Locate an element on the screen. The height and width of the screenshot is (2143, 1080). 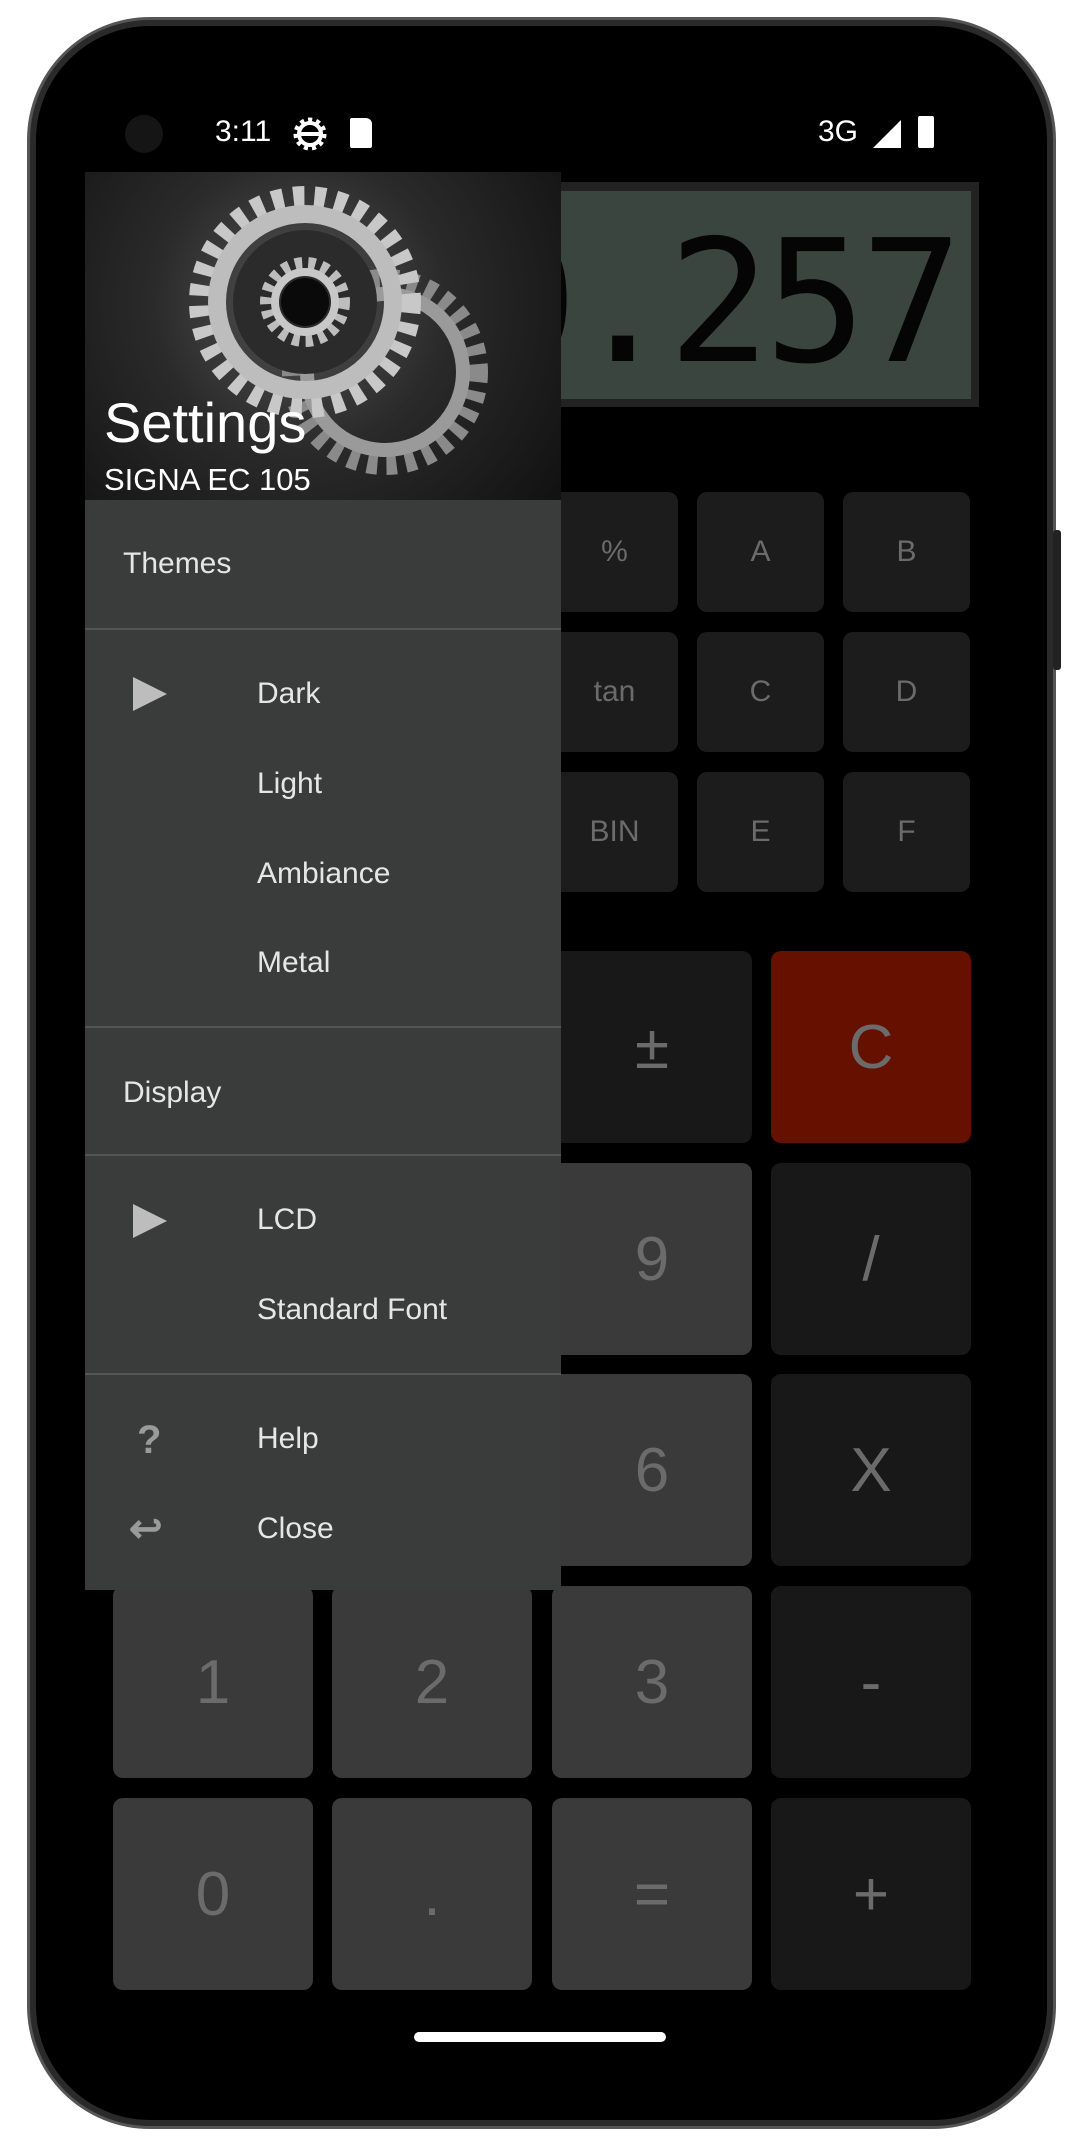
help-menu-item: Help is located at coordinates (288, 1439).